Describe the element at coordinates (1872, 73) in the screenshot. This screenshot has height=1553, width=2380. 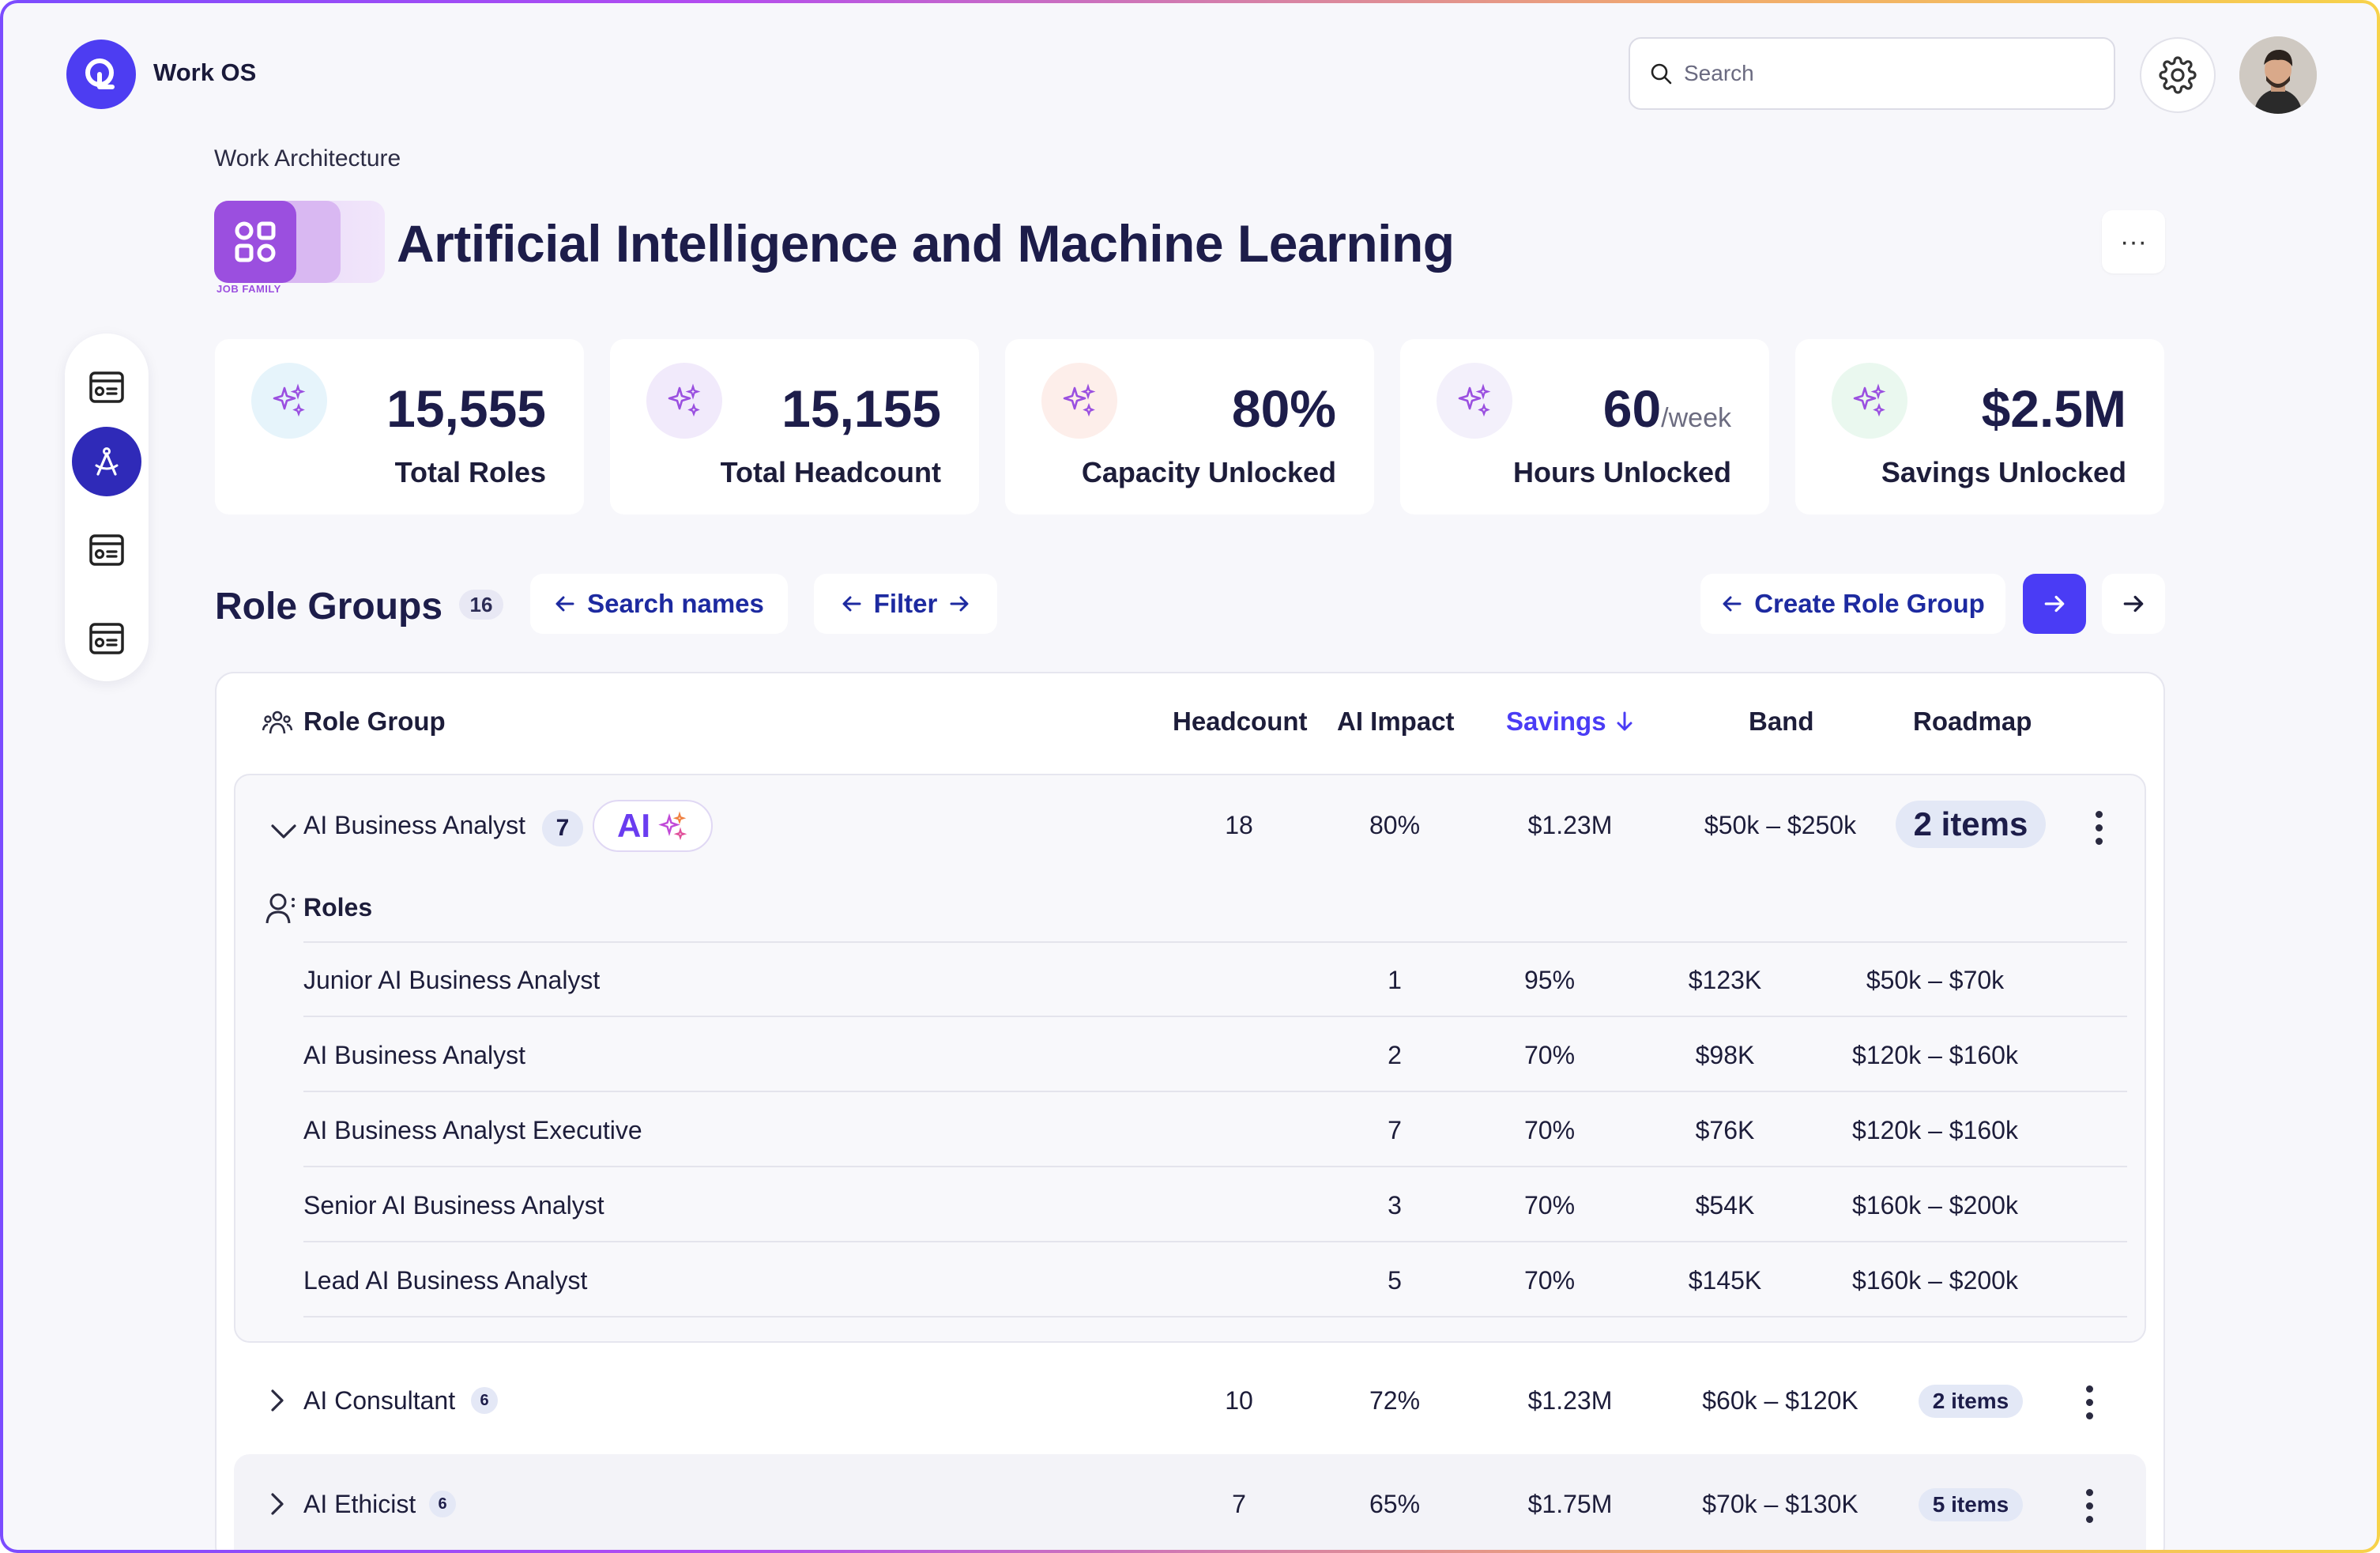
I see `search-input: Search` at that location.